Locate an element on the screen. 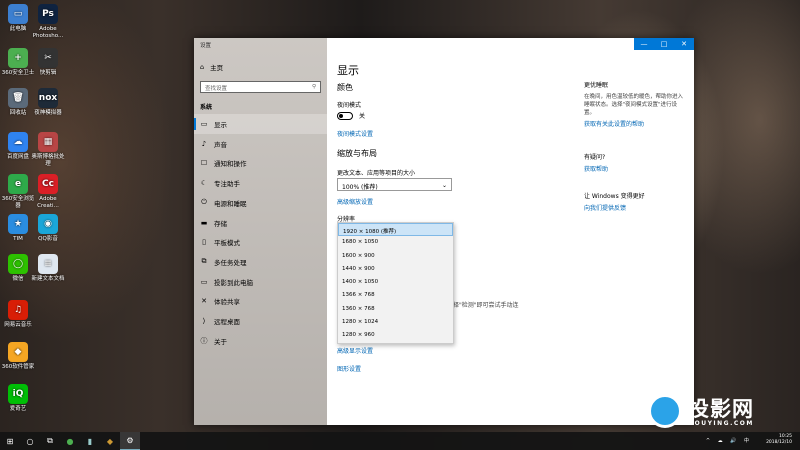 Image resolution: width=800 pixels, height=450 pixels. scale-label: 更改文本、应用等项目的大小 is located at coordinates (376, 173).